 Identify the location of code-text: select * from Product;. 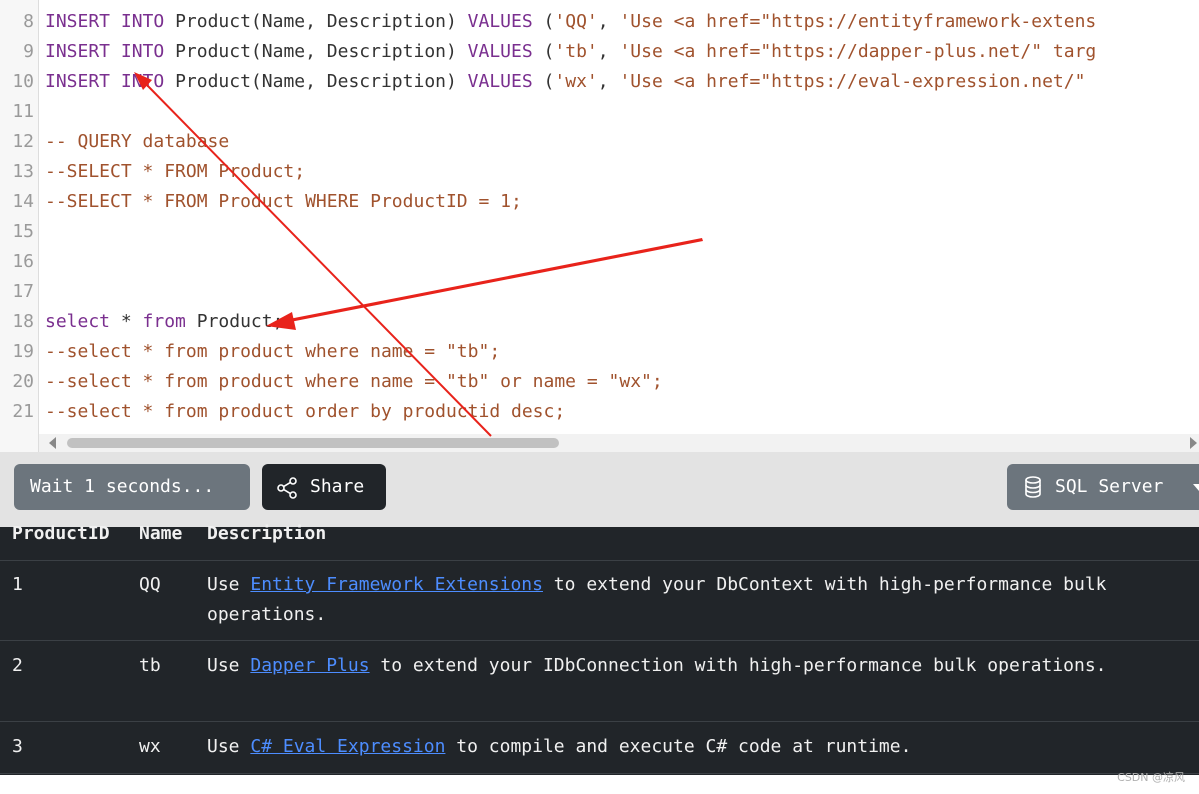
(164, 322).